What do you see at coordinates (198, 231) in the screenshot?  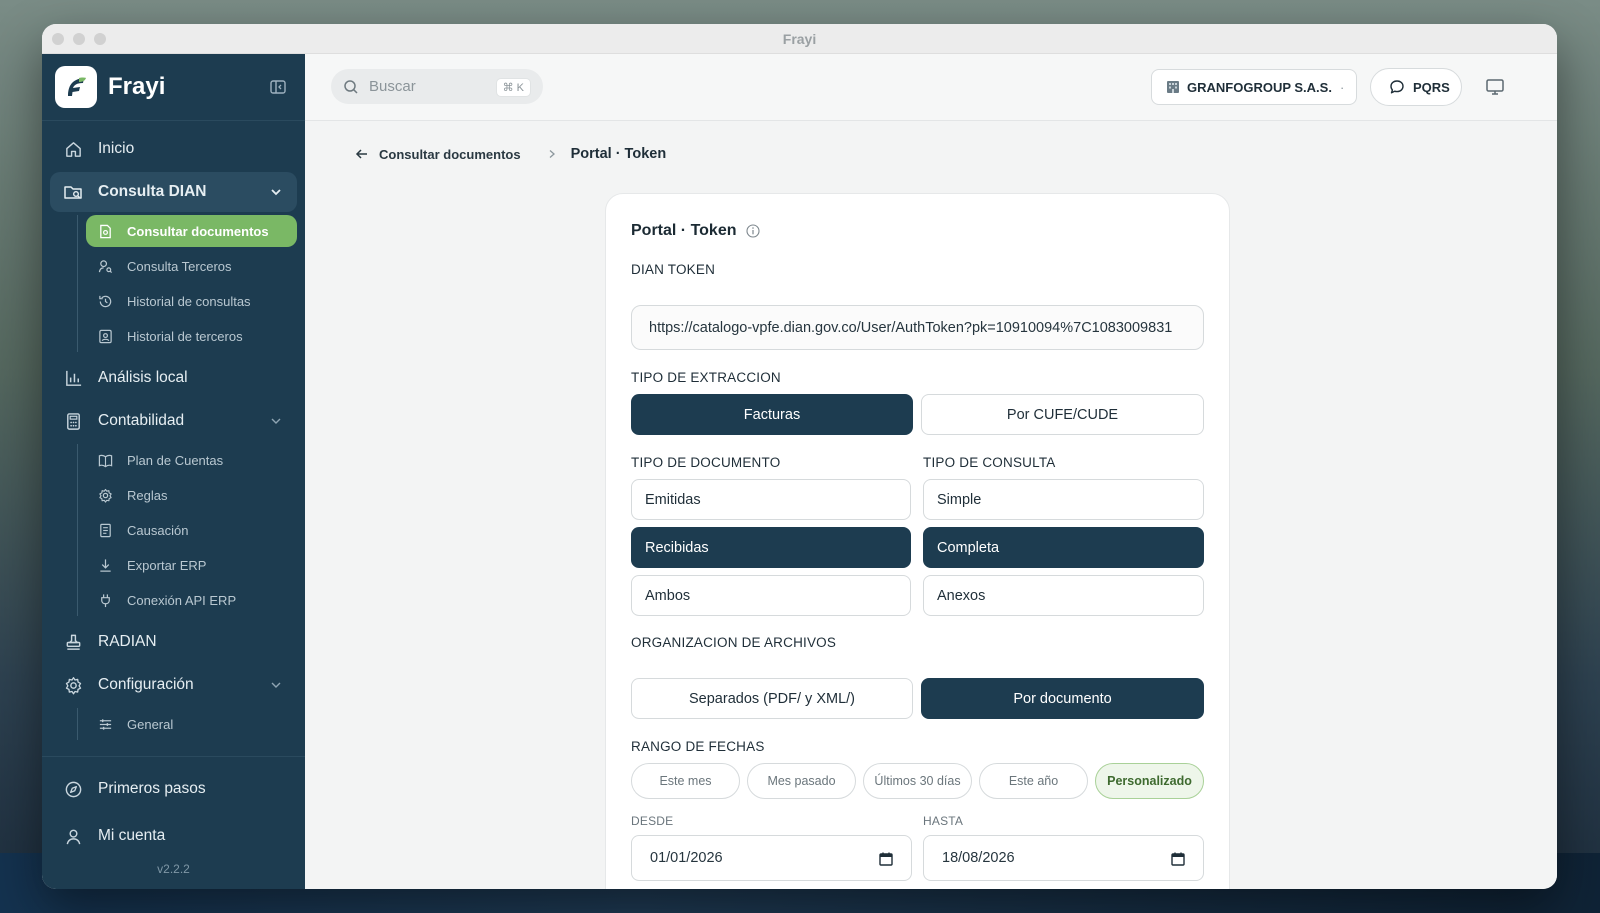 I see `sidebar-subitem-label: Consultar documentos` at bounding box center [198, 231].